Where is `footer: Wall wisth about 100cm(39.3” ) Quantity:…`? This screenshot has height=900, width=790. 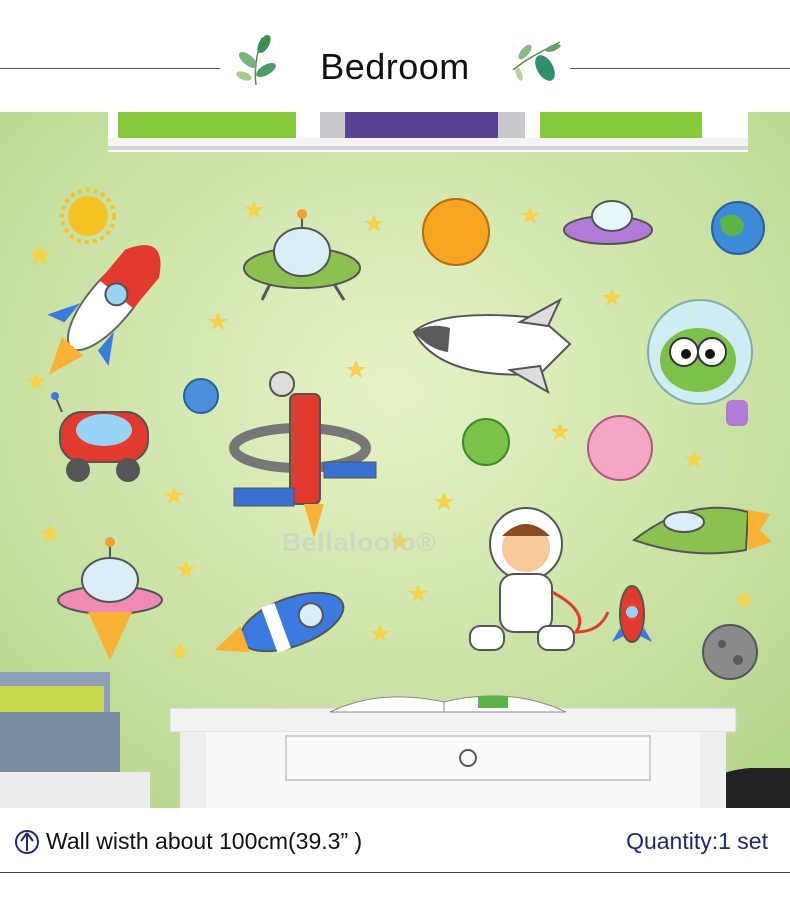 footer: Wall wisth about 100cm(39.3” ) Quantity:… is located at coordinates (395, 854).